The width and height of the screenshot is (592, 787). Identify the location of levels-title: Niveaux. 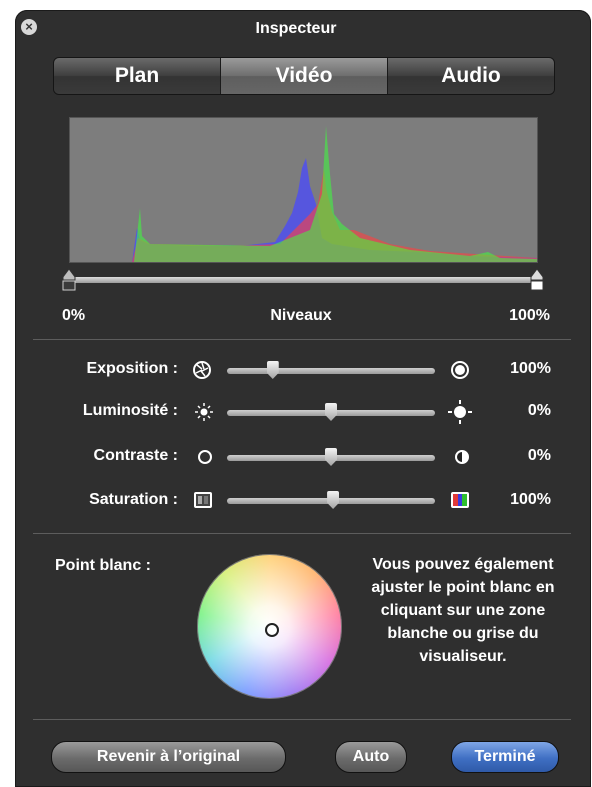
(301, 315).